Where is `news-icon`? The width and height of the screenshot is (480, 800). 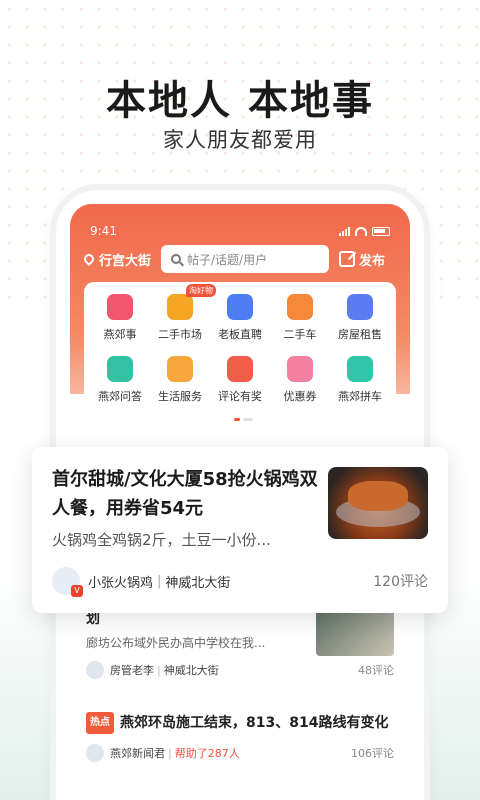 news-icon is located at coordinates (120, 307).